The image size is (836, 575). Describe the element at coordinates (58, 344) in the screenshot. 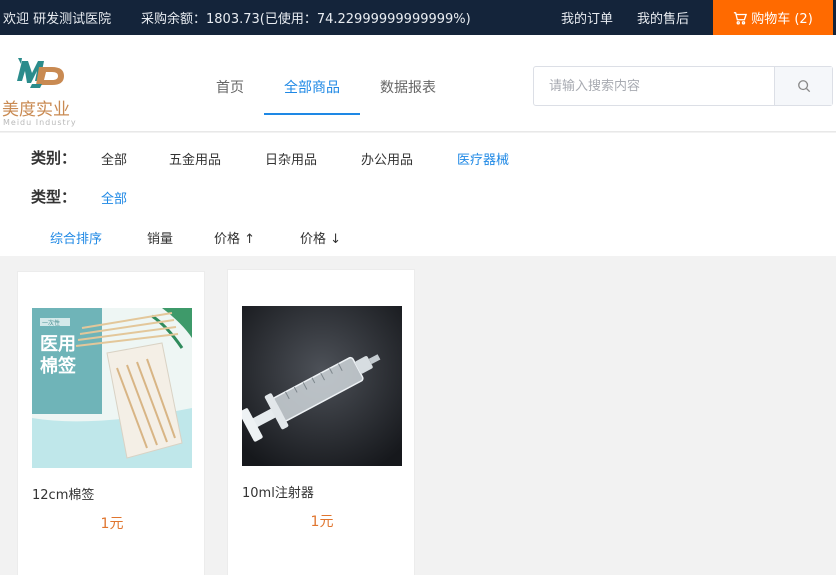

I see `swab-box-line1: 医用` at that location.